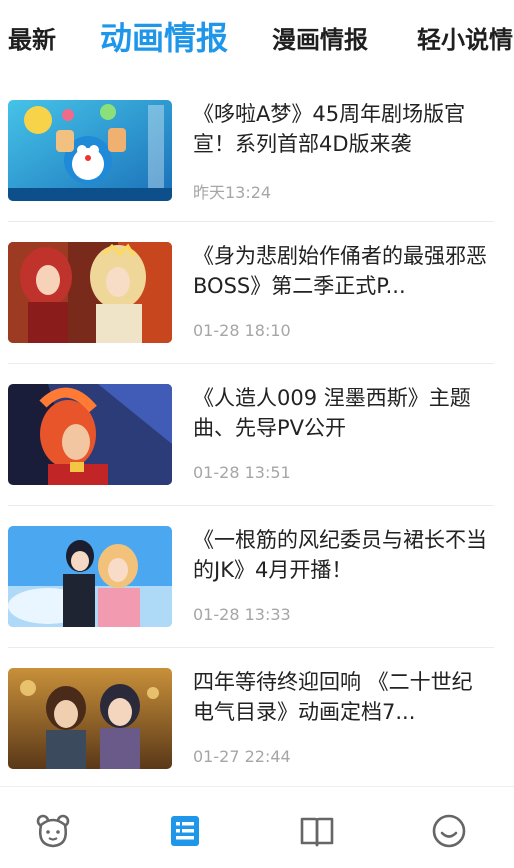  Describe the element at coordinates (232, 192) in the screenshot. I see `article-time: 昨天13:24` at that location.